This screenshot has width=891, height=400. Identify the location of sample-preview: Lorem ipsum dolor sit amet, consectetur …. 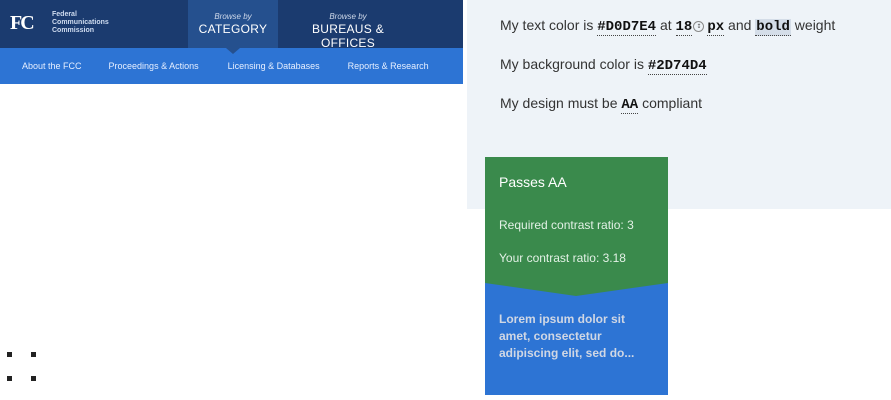
(576, 339).